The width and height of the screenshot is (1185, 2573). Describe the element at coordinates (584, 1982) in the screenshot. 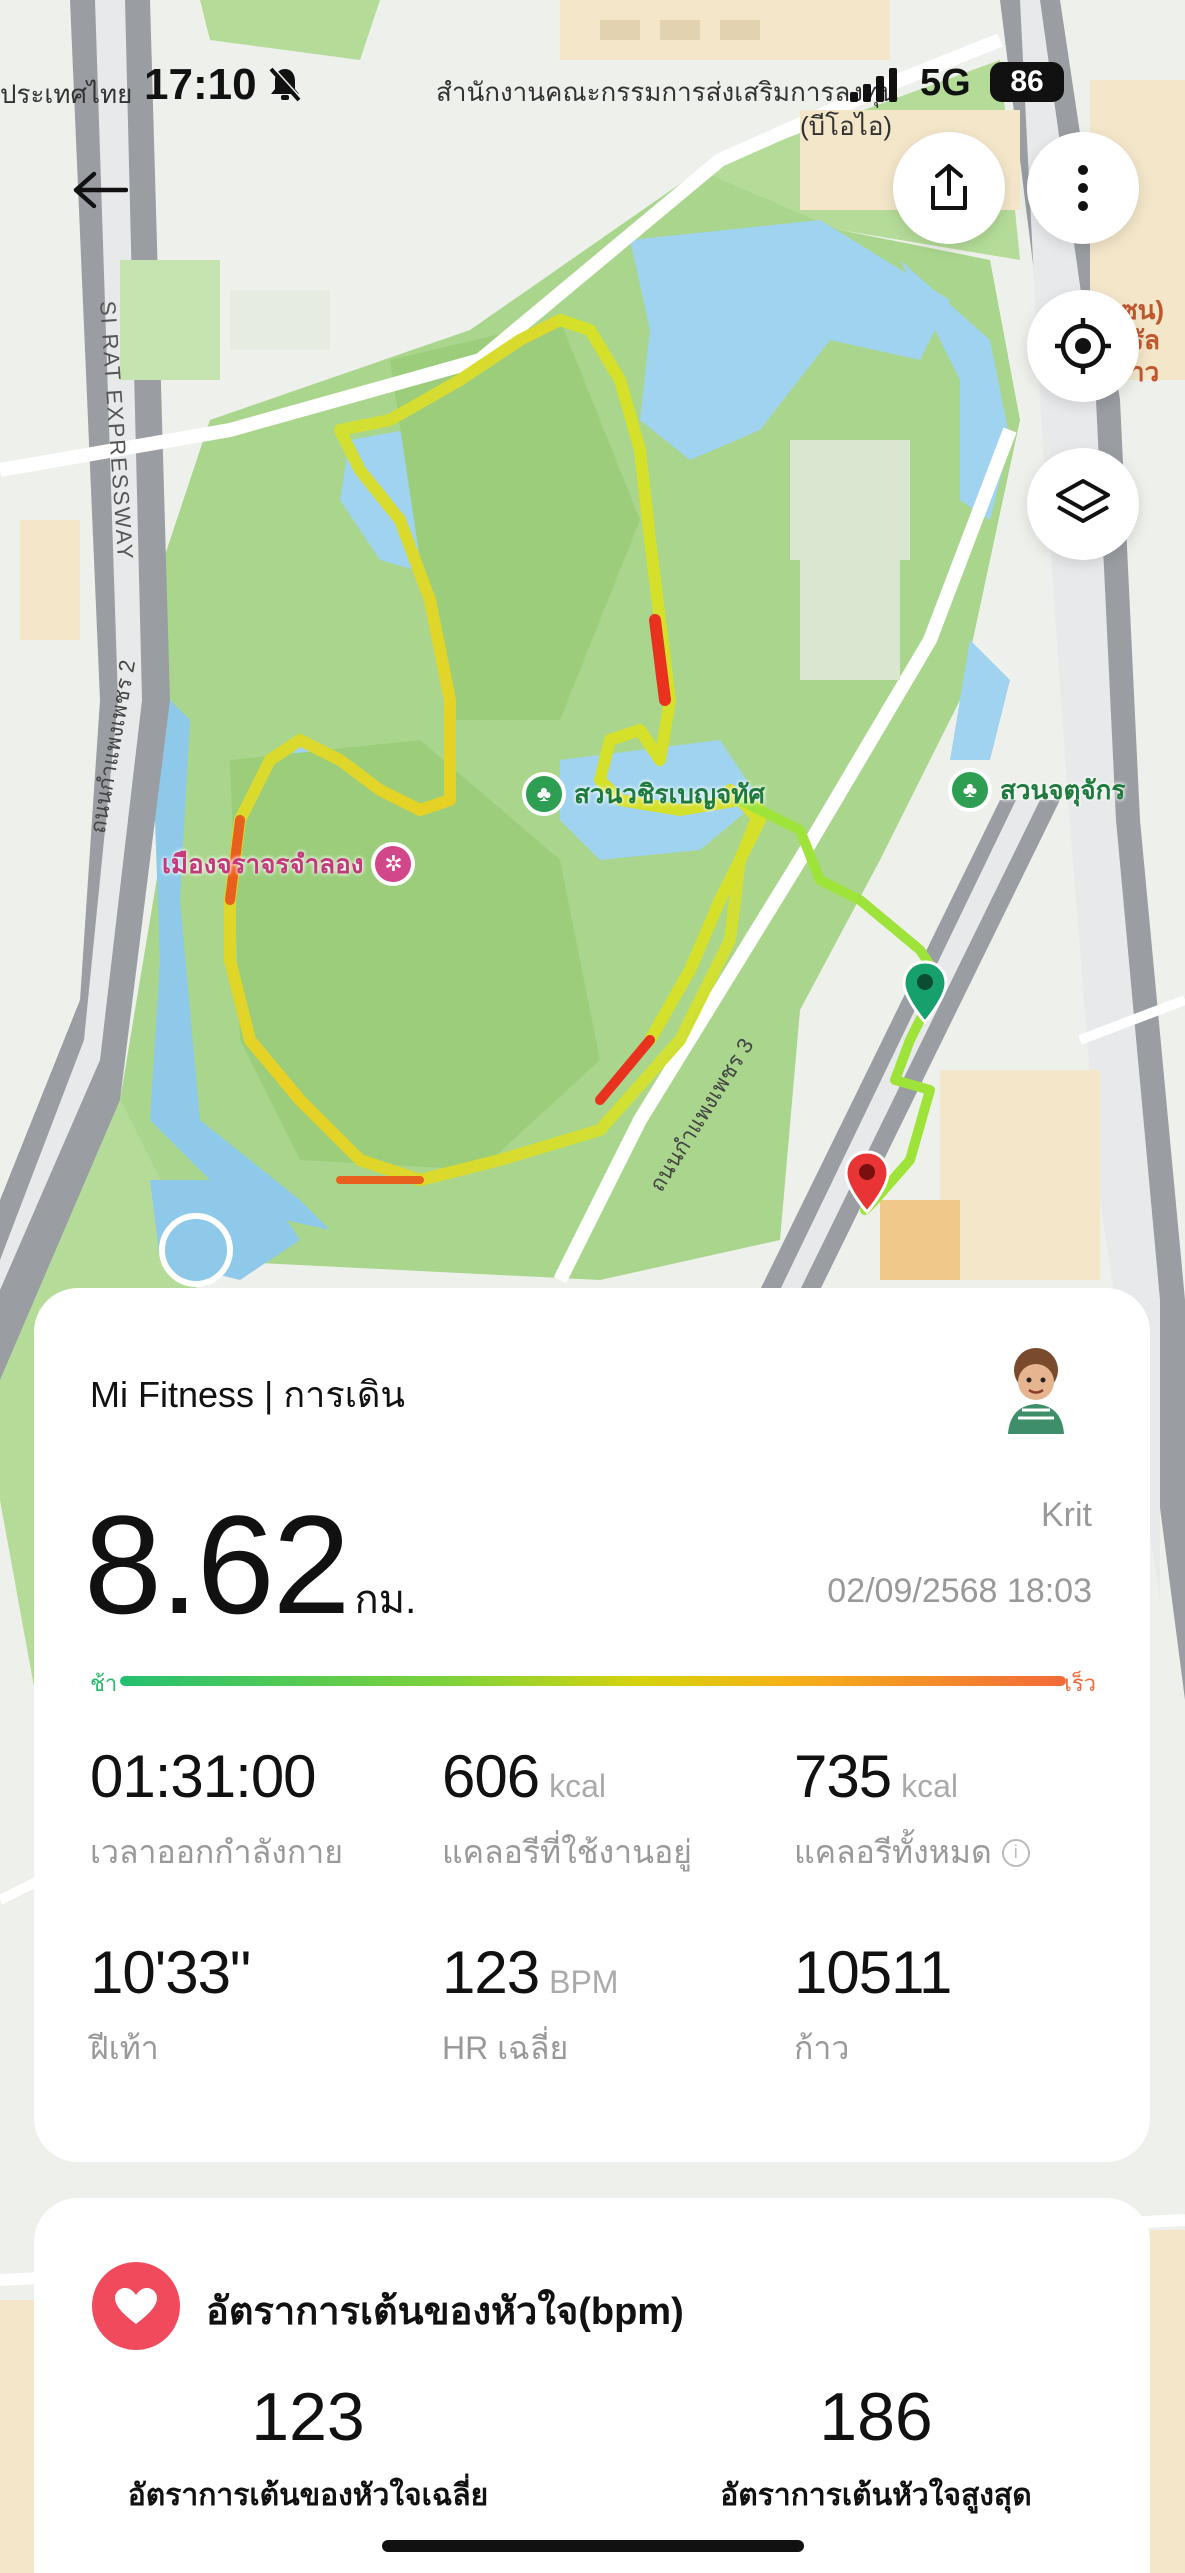

I see `stat-unit: BPM` at that location.